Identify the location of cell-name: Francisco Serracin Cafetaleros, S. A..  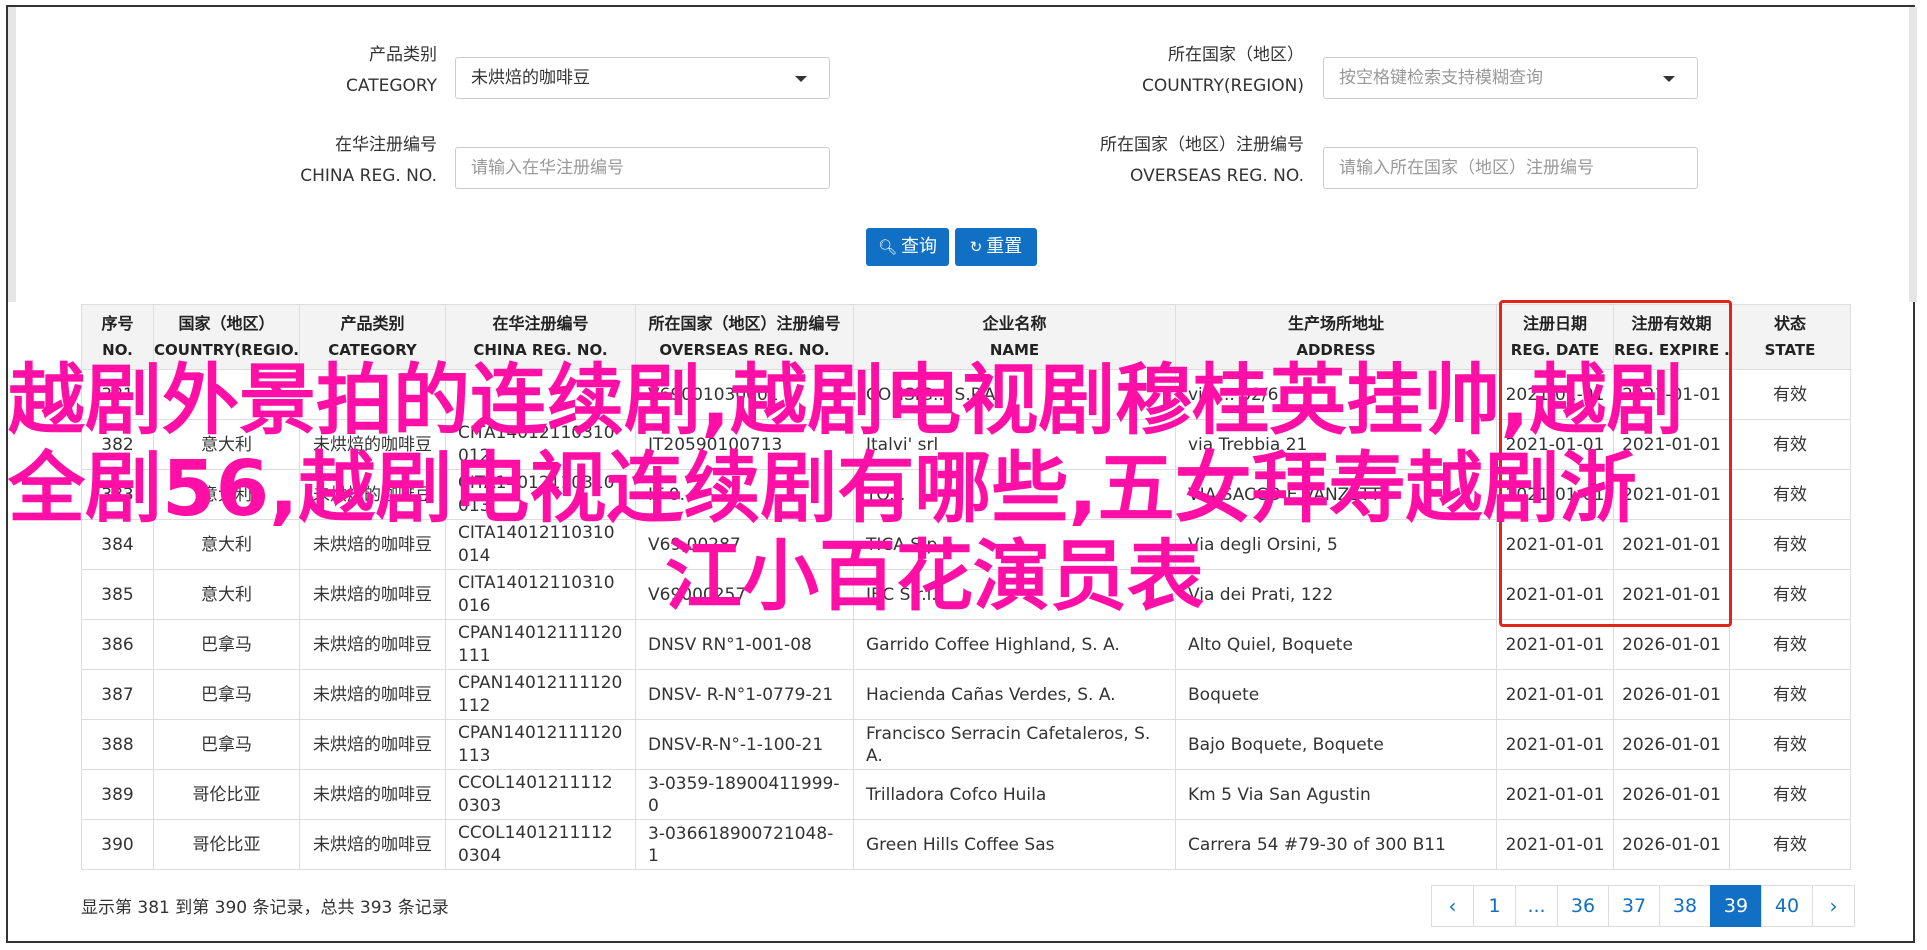
(1014, 744).